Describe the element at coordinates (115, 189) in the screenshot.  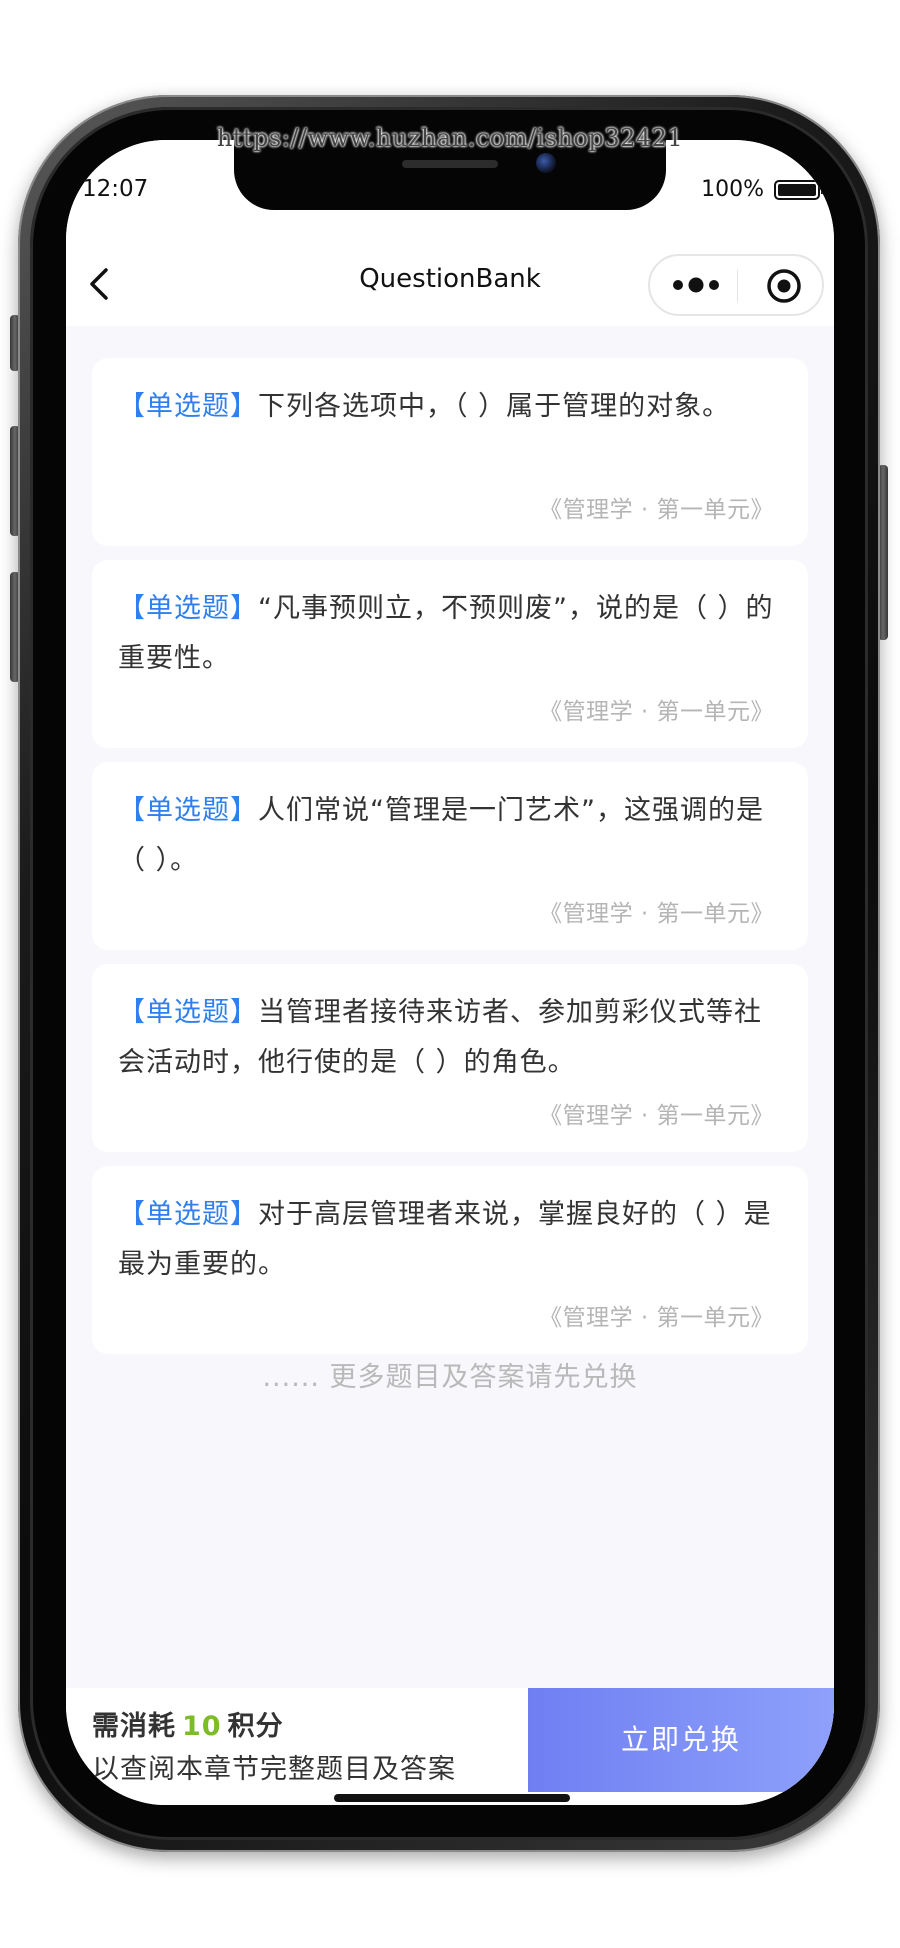
I see `status-time: 12:07` at that location.